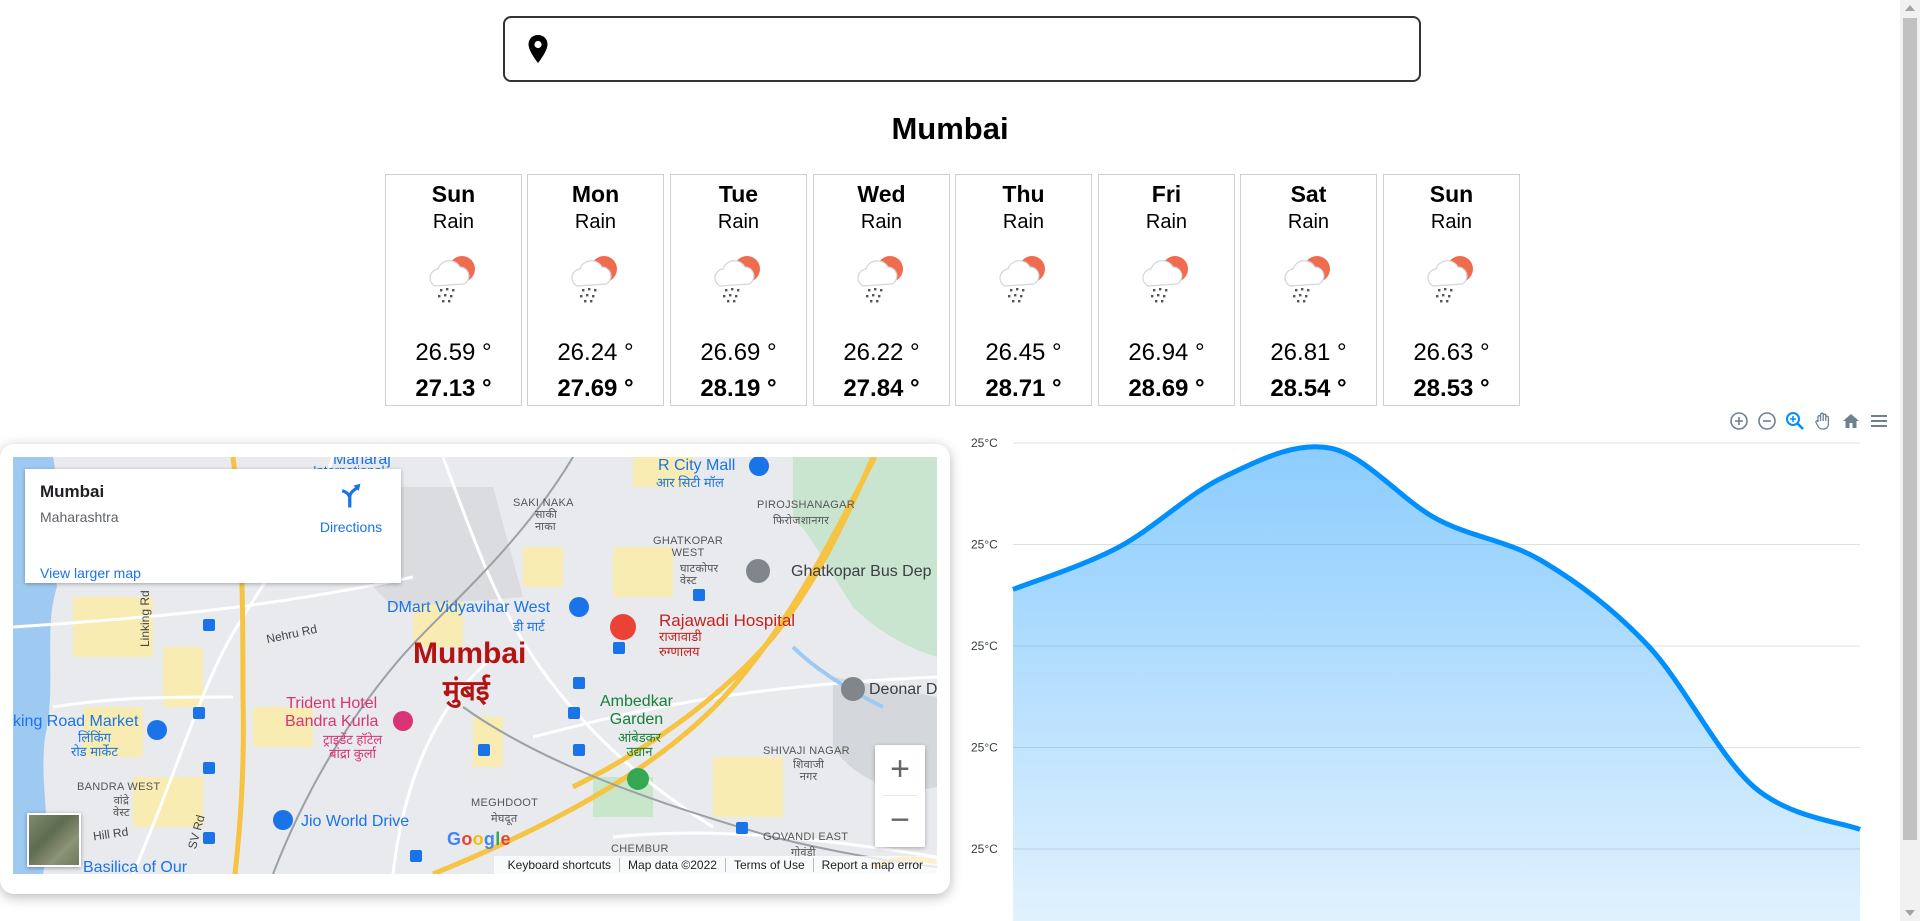  Describe the element at coordinates (135, 866) in the screenshot. I see `map-poi-label: Basilica of Our` at that location.